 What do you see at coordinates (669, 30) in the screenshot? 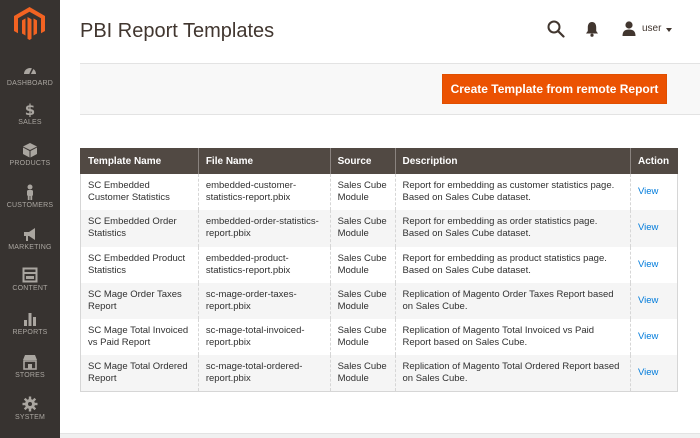
I see `chevron-down-icon` at bounding box center [669, 30].